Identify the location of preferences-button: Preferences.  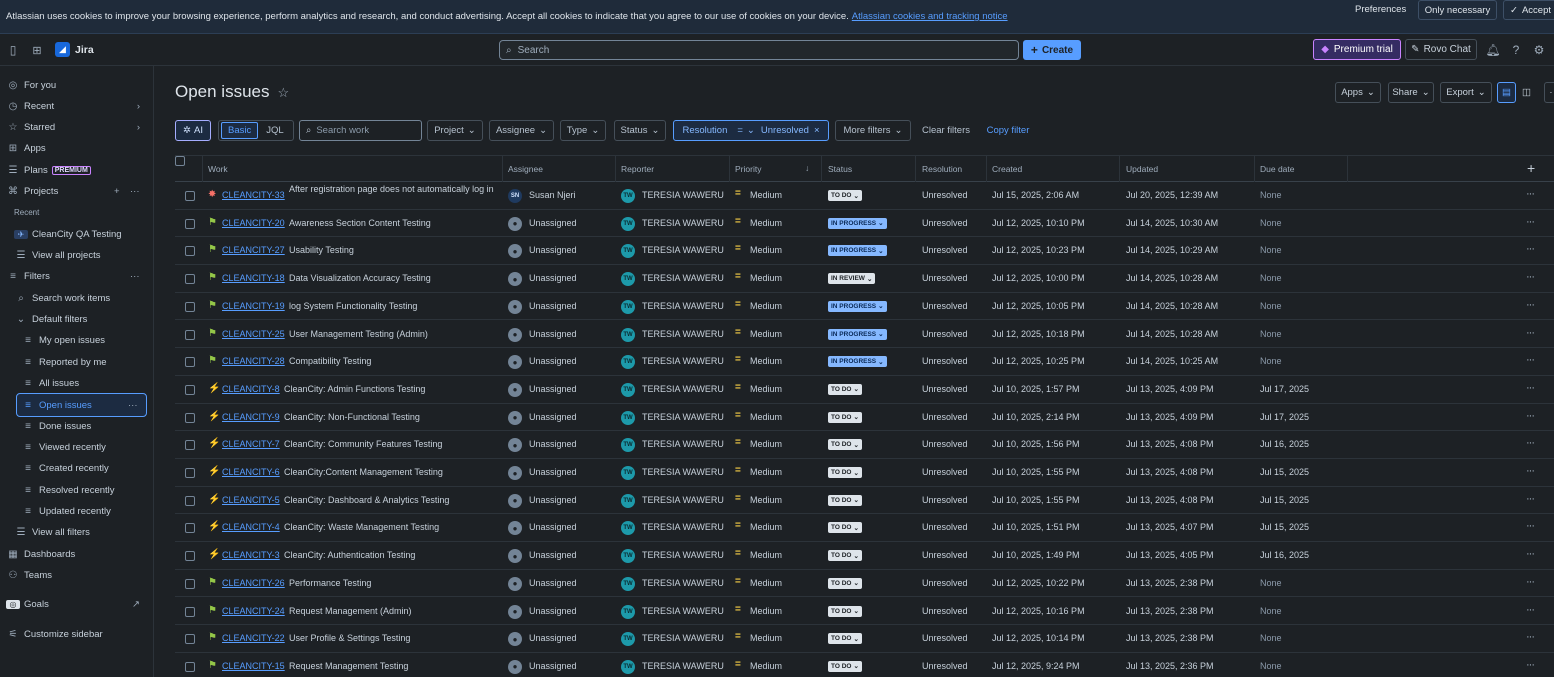
(1380, 9).